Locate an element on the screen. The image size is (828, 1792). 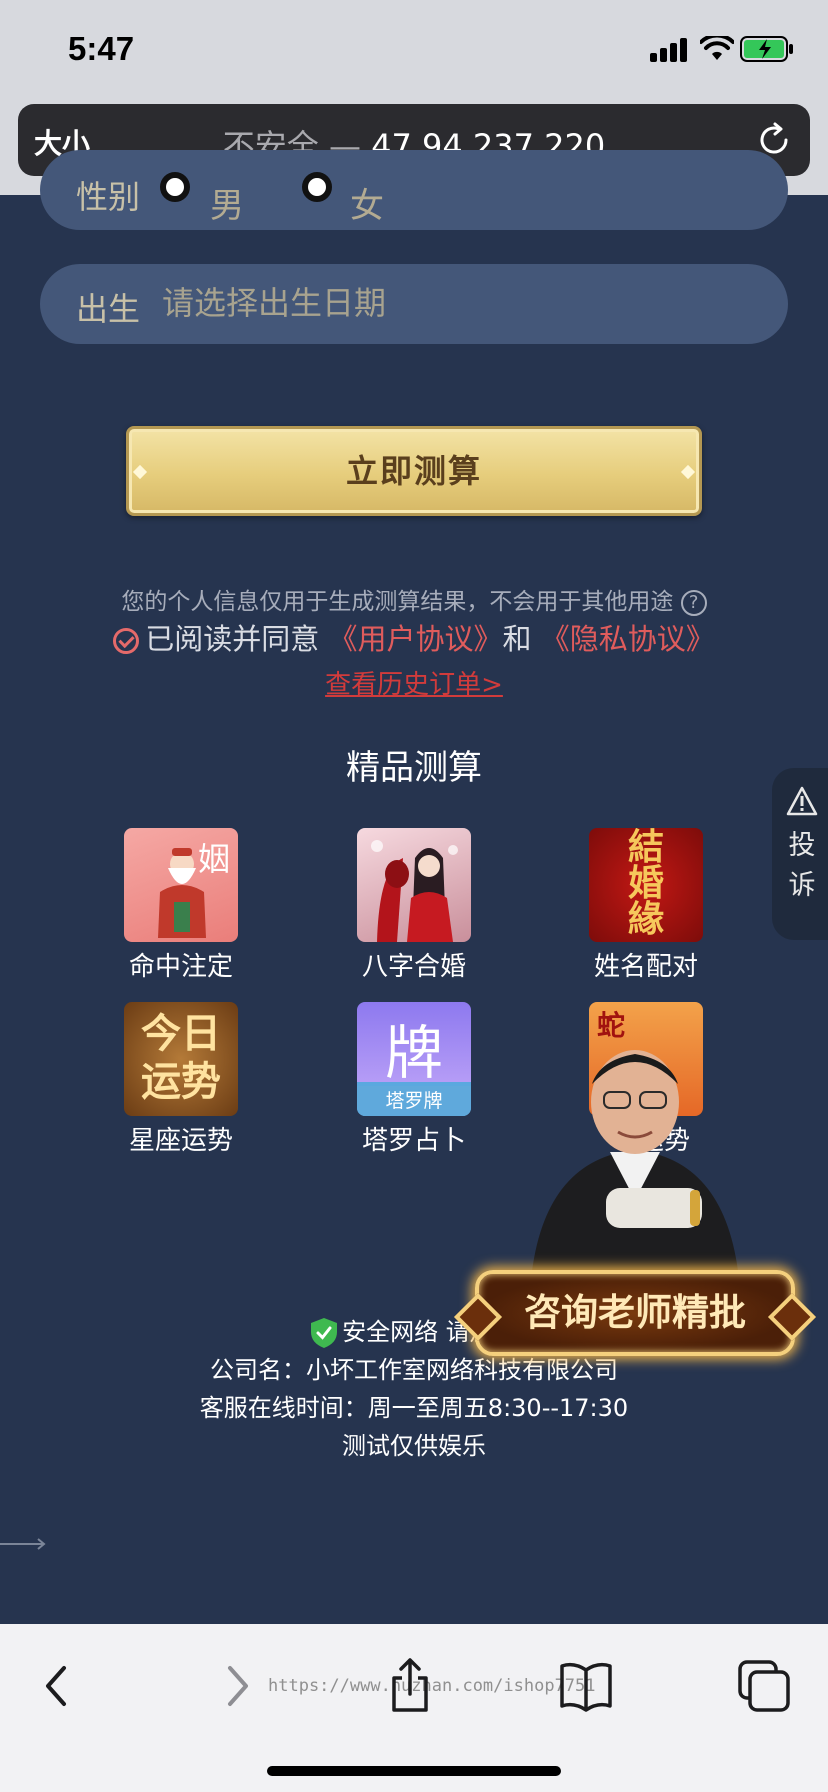
gender-male-radio is located at coordinates (175, 187).